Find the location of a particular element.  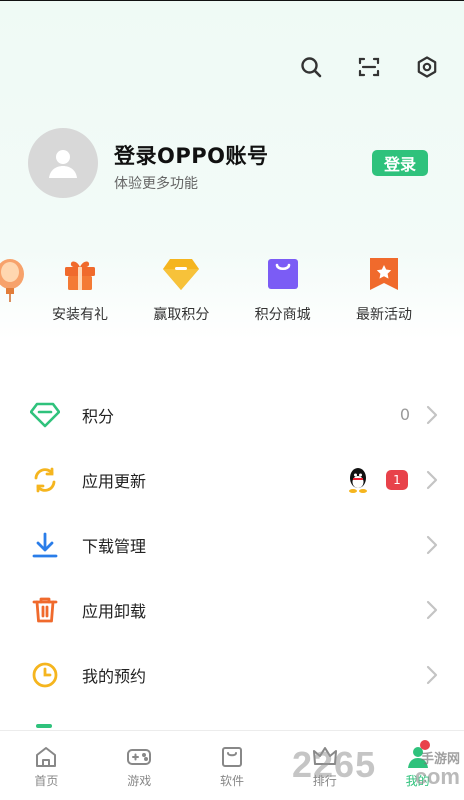

gift-icon is located at coordinates (80, 274).